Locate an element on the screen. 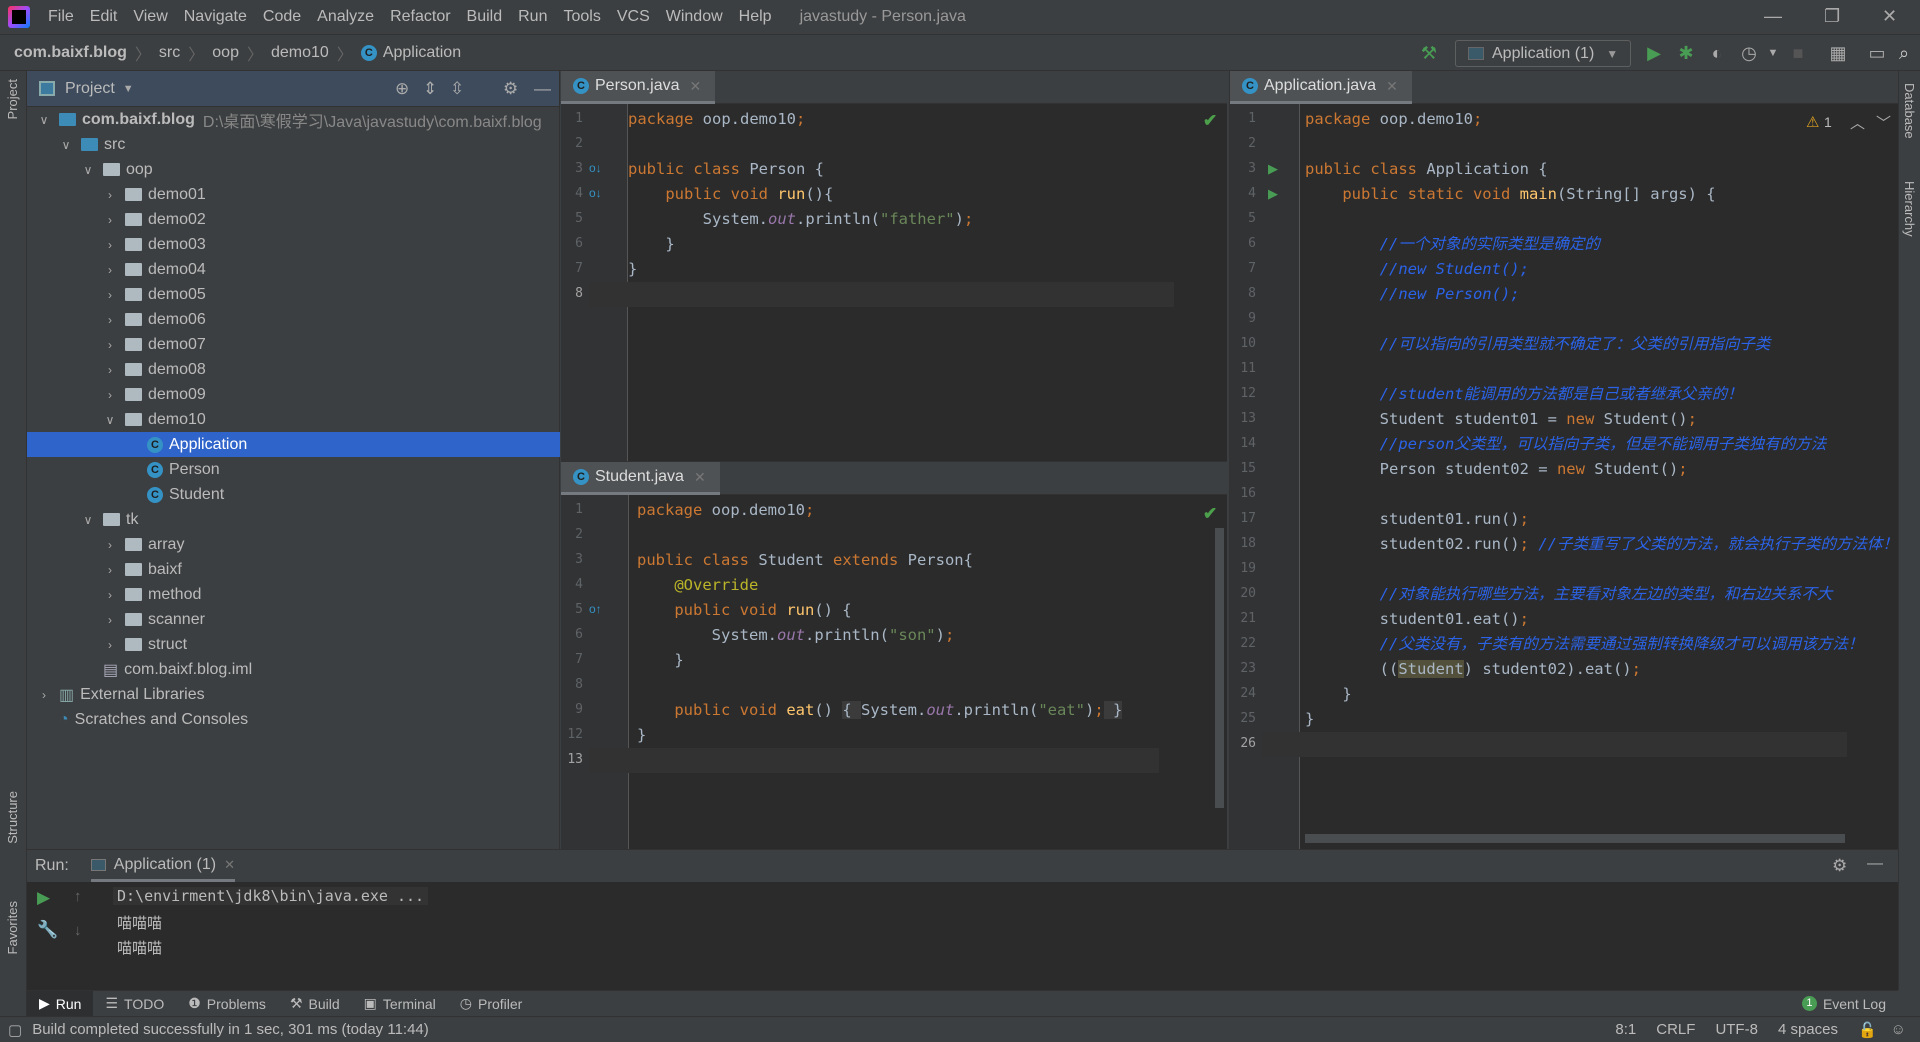 The height and width of the screenshot is (1042, 1920). code-line: public class Student extends Person{ is located at coordinates (805, 560).